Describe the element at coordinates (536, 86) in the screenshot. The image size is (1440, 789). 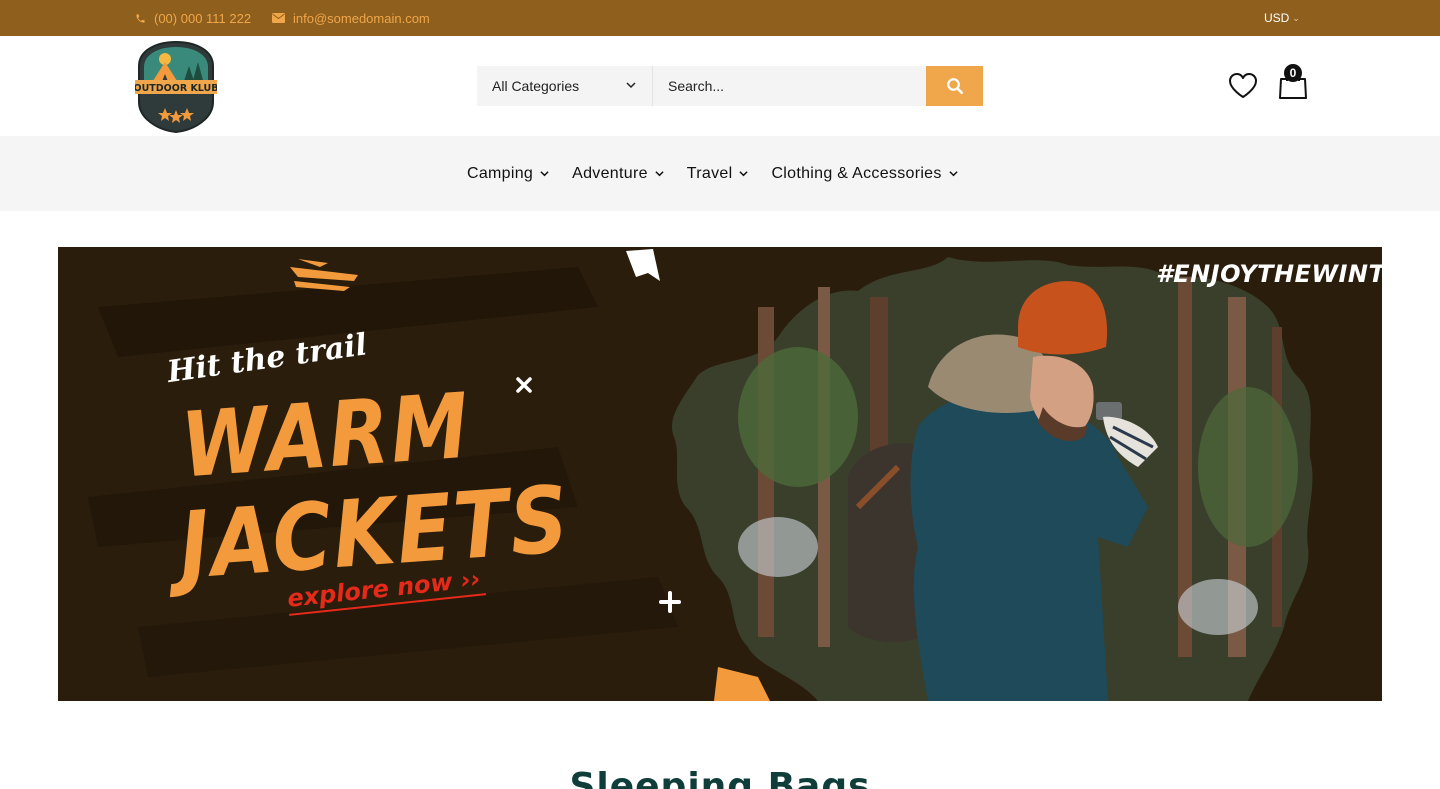
I see `category-select-value: All Categories` at that location.